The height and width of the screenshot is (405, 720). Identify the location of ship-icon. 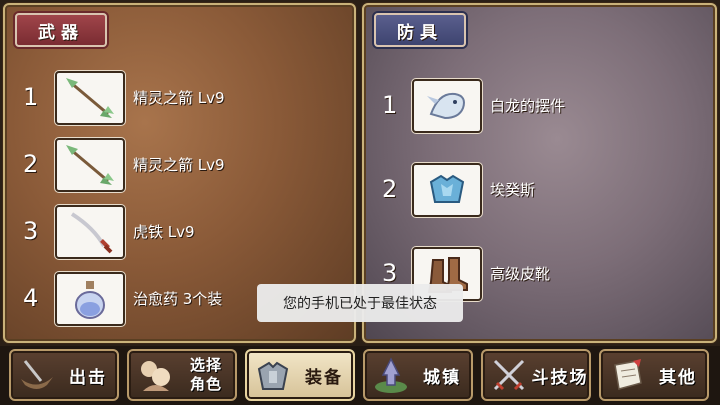
(37, 375).